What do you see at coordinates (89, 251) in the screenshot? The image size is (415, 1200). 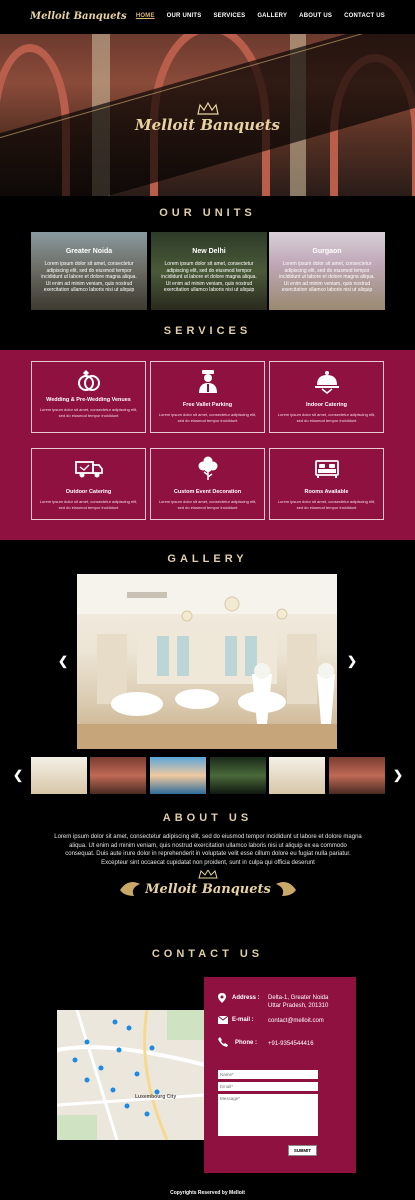 I see `unit-name: Greater Noida` at bounding box center [89, 251].